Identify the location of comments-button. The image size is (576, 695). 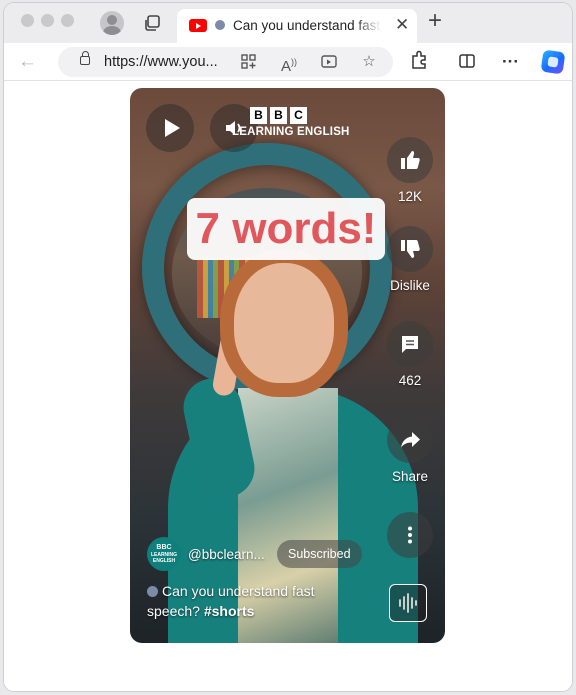
(410, 344).